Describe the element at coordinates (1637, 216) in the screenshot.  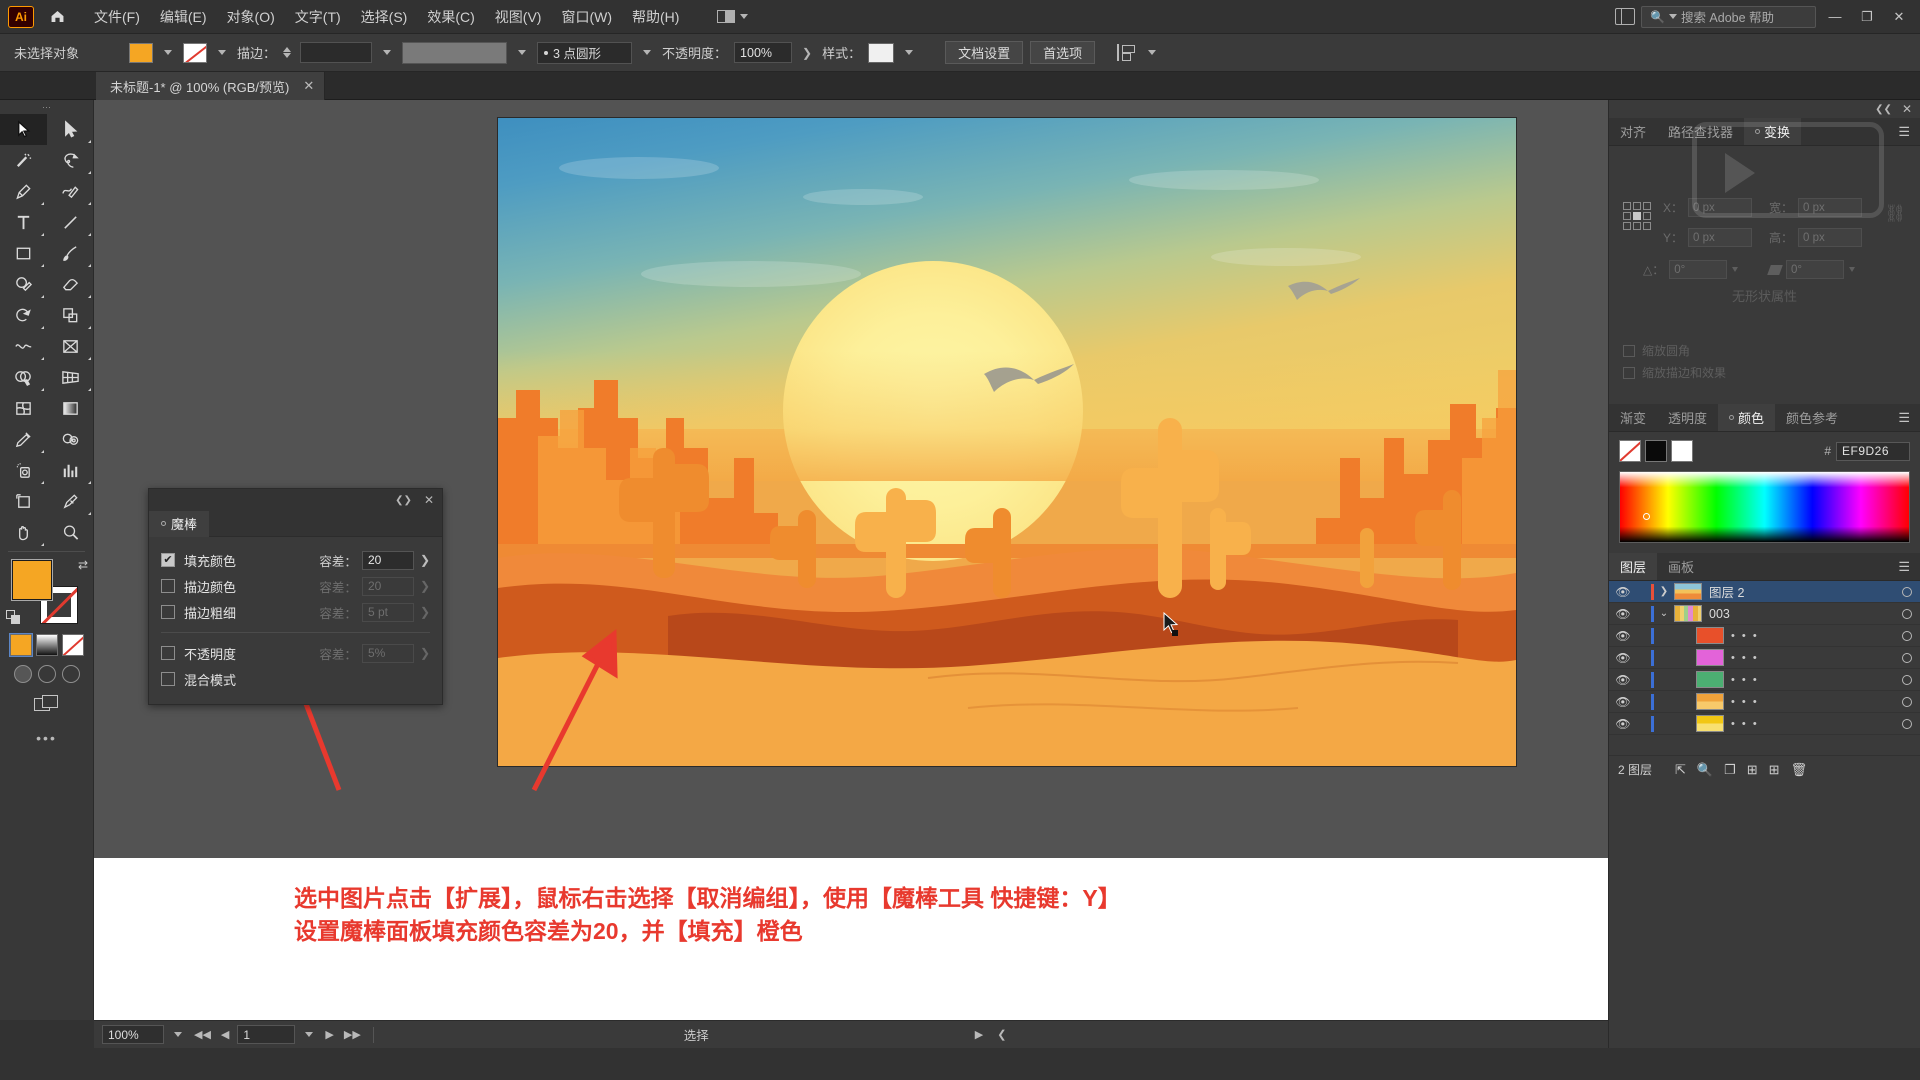
I see `reference-point-selector` at that location.